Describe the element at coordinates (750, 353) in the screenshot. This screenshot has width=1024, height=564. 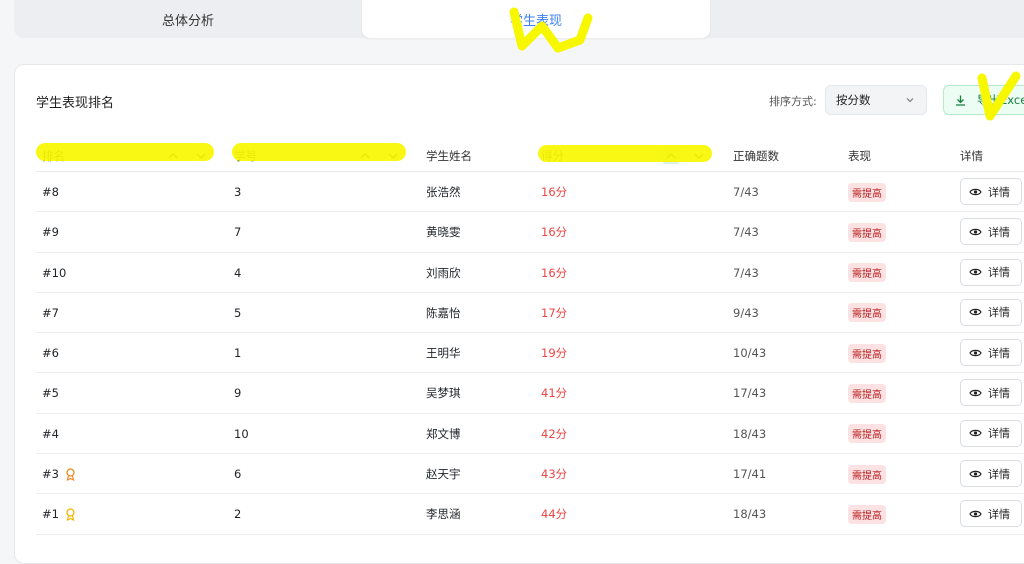
I see `correct-count-cell: 10/43` at that location.